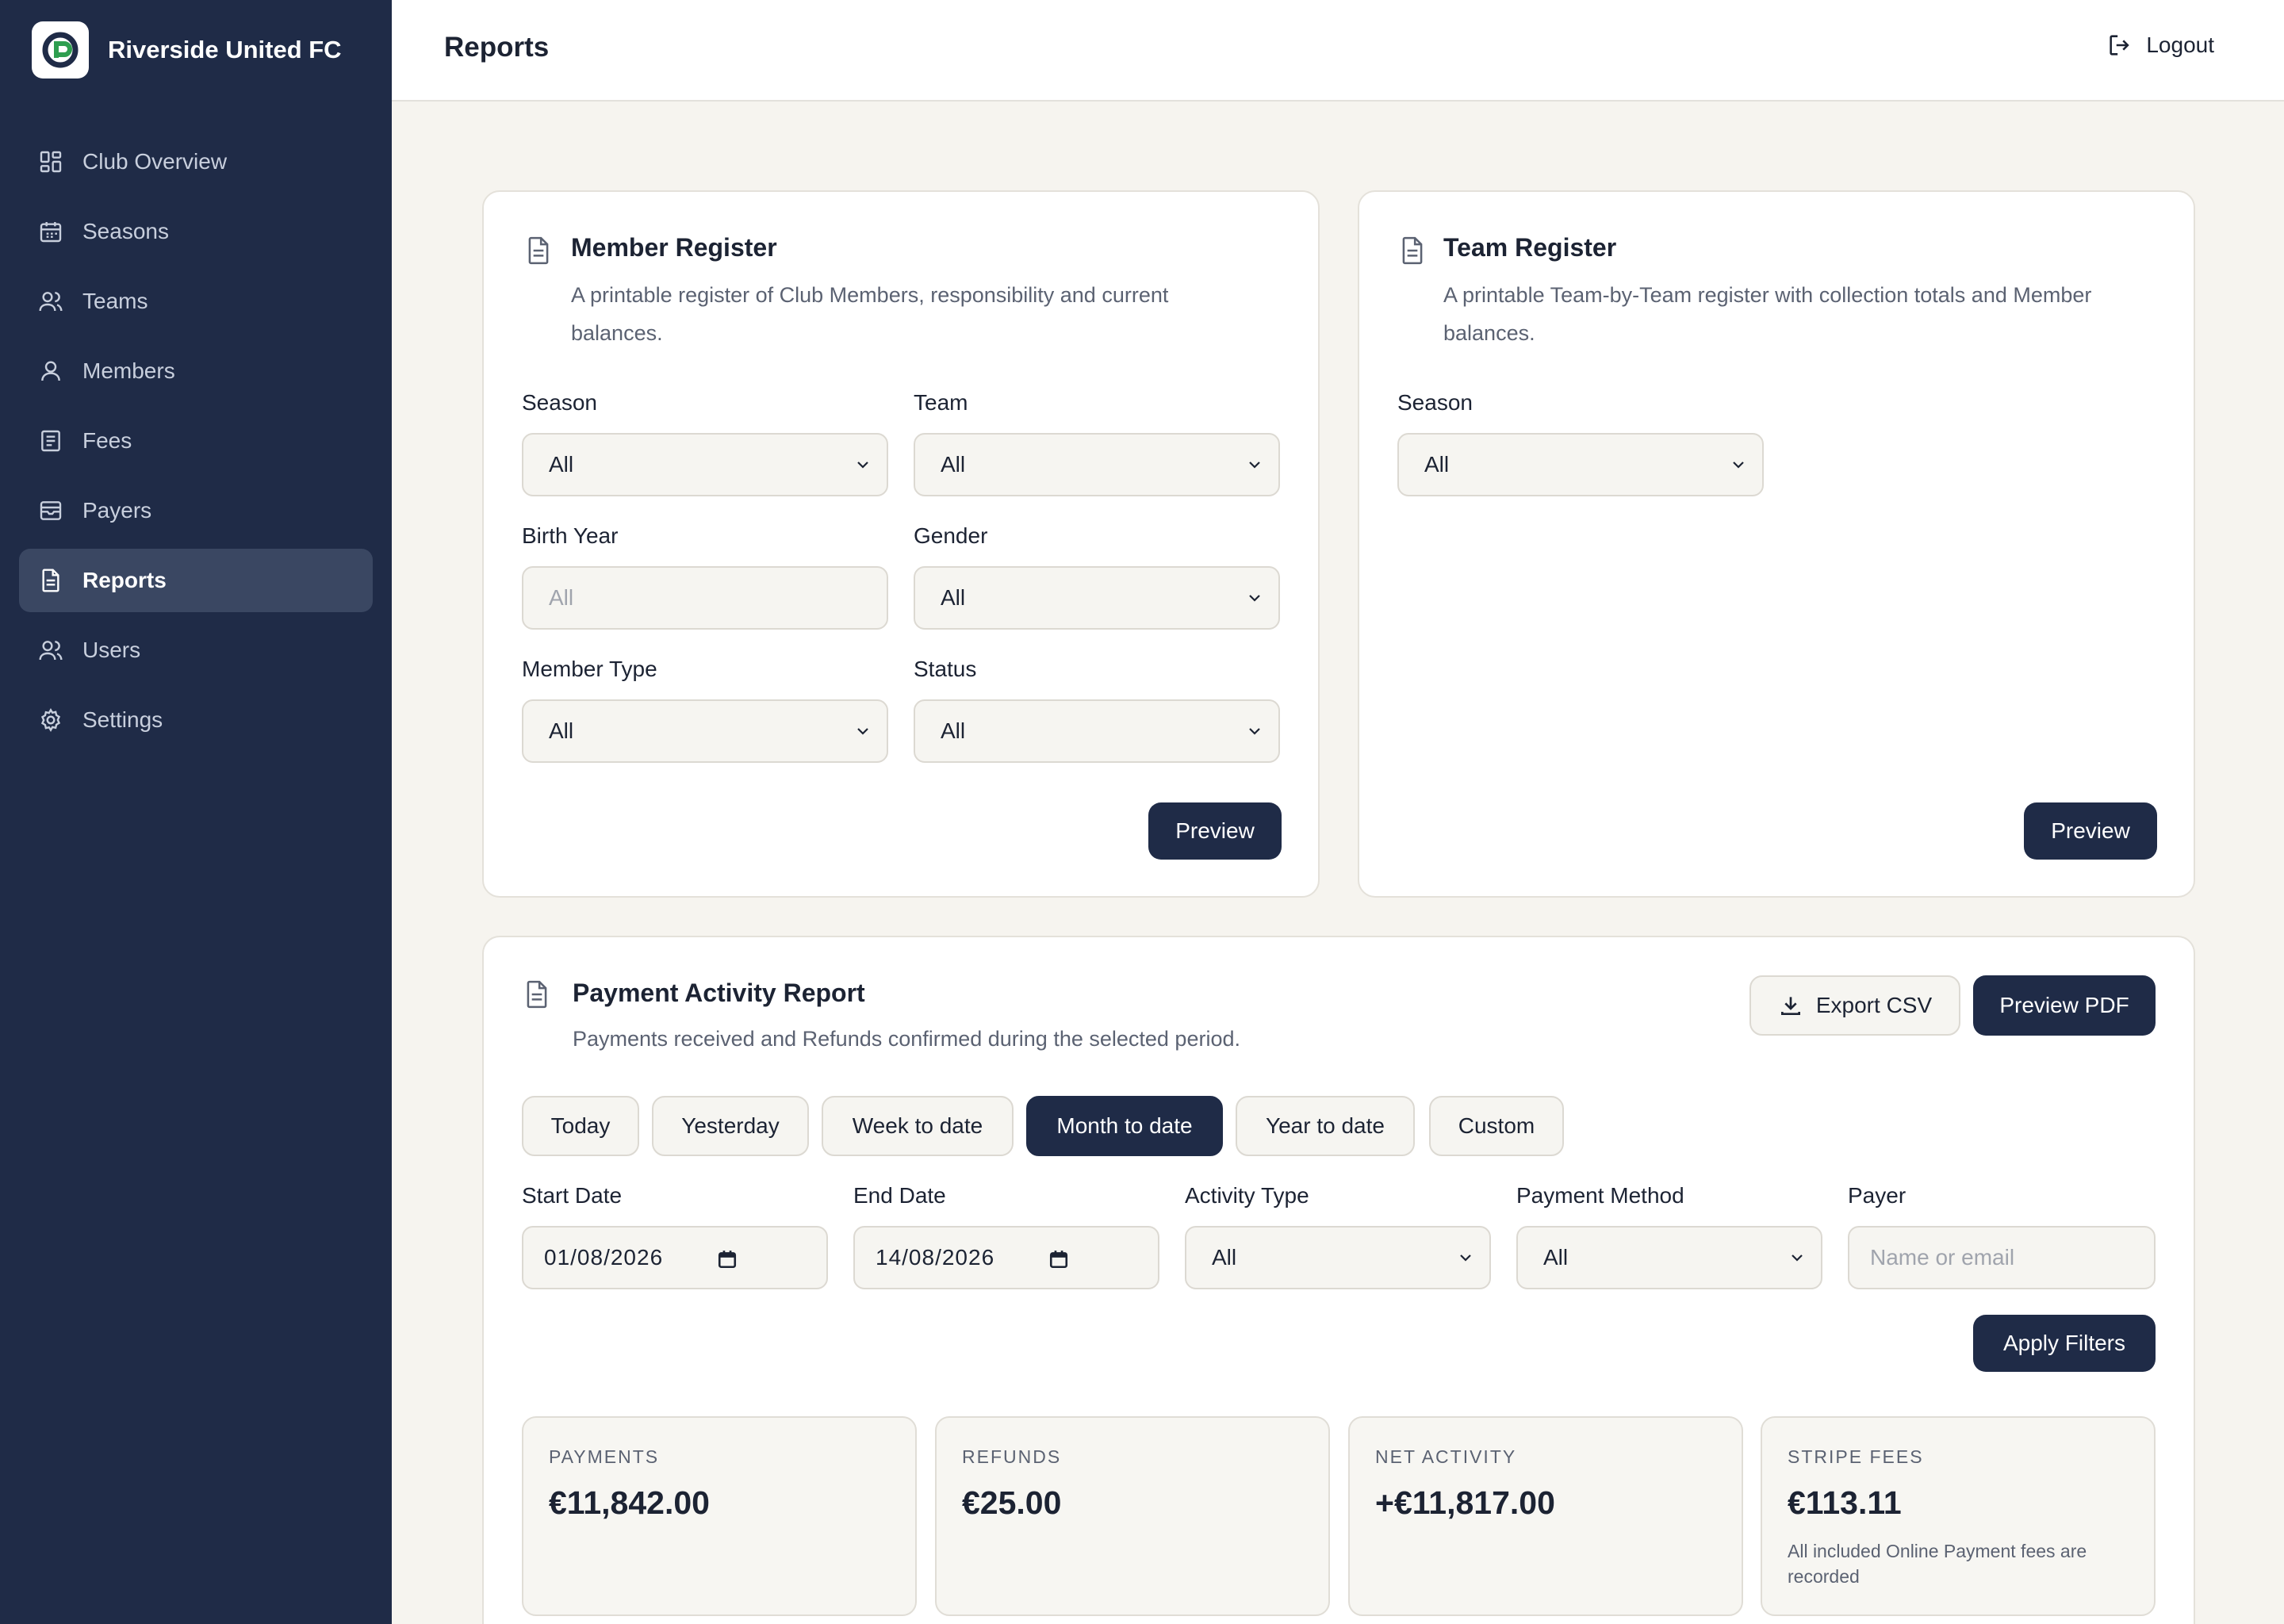  What do you see at coordinates (559, 402) in the screenshot?
I see `season-label: Season` at bounding box center [559, 402].